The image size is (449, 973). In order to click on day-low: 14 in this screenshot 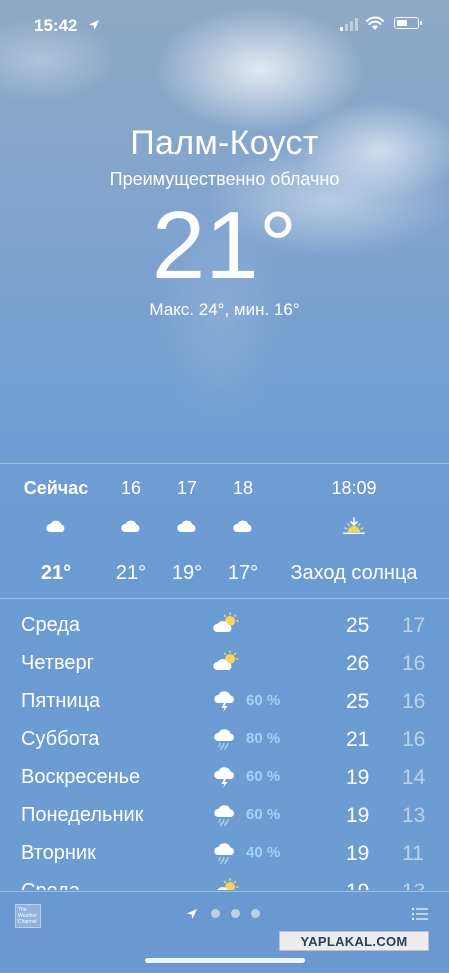, I will do `click(414, 777)`.